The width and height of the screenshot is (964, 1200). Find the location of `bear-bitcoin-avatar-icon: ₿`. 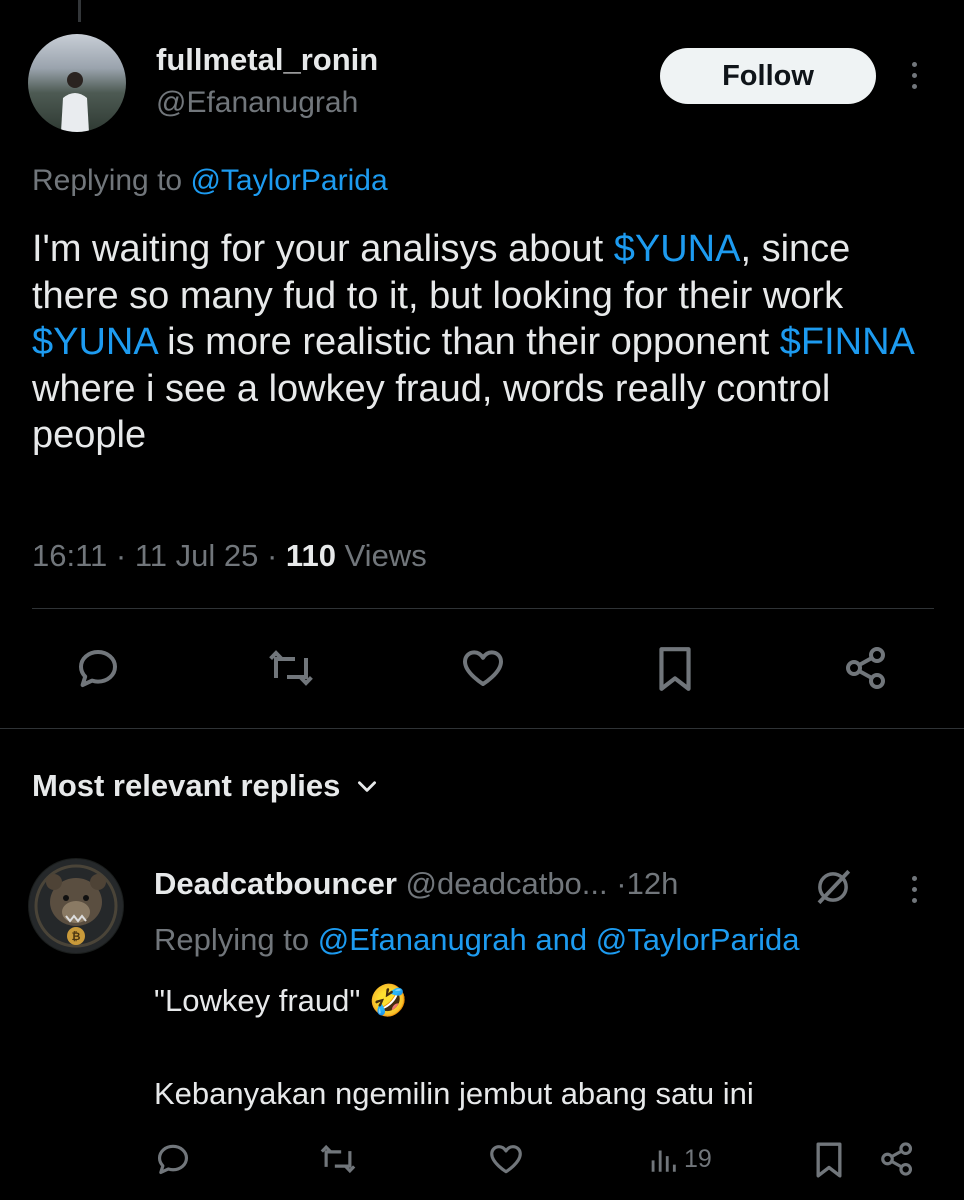

bear-bitcoin-avatar-icon: ₿ is located at coordinates (76, 906).